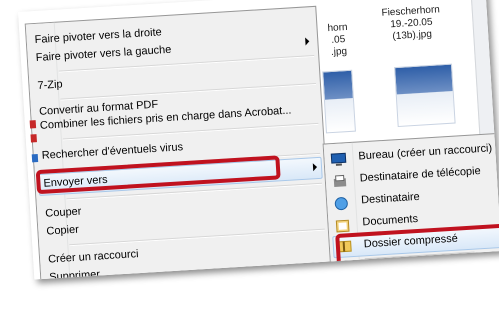 Image resolution: width=499 pixels, height=310 pixels. Describe the element at coordinates (391, 199) in the screenshot. I see `submenu-item-mail-recipient: Destinataire` at that location.